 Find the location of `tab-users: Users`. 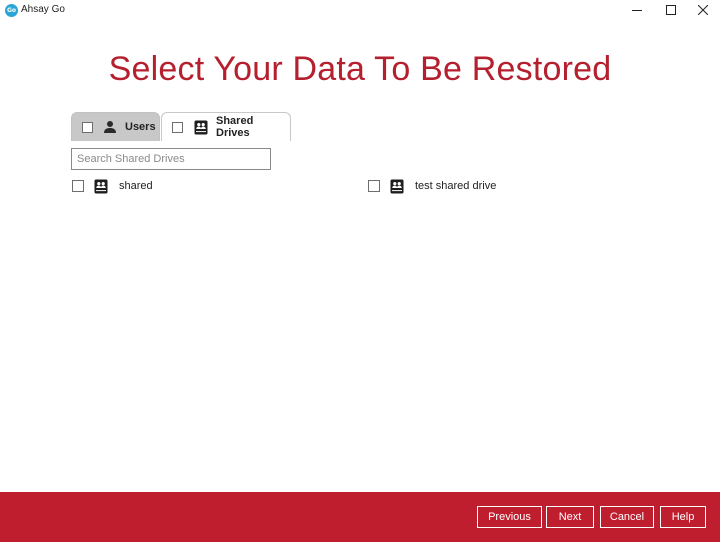

tab-users: Users is located at coordinates (115, 126).